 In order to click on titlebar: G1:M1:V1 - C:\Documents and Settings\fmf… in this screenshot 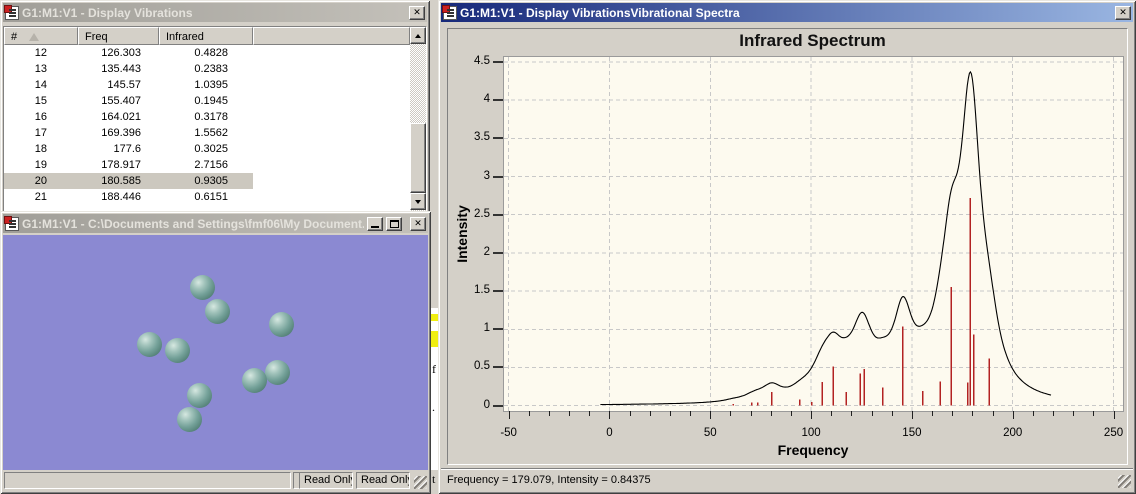, I will do `click(215, 223)`.